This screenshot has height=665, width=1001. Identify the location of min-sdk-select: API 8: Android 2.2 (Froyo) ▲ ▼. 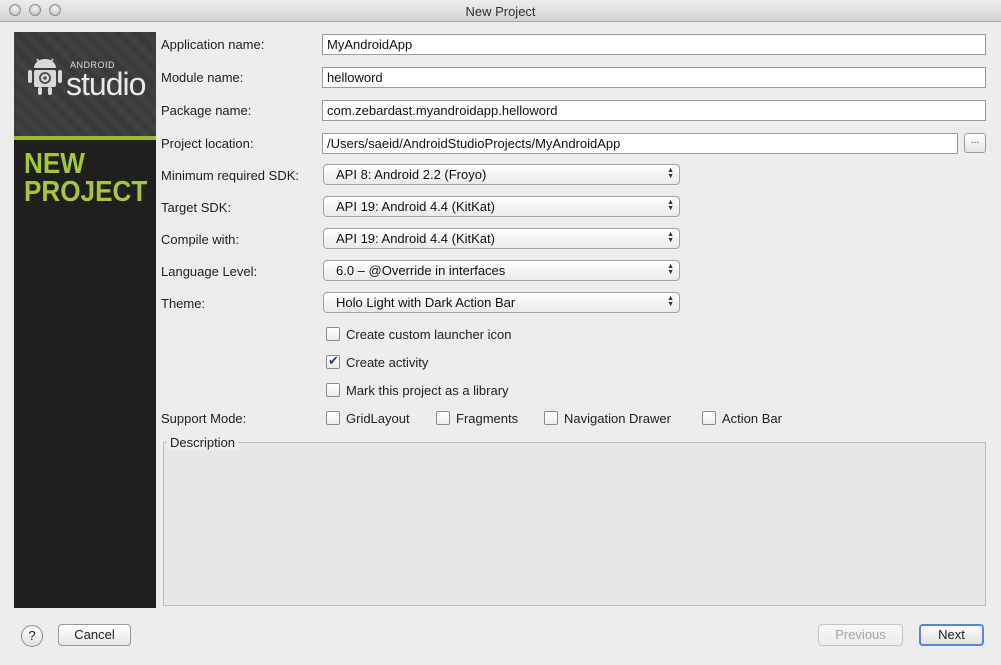
(501, 174).